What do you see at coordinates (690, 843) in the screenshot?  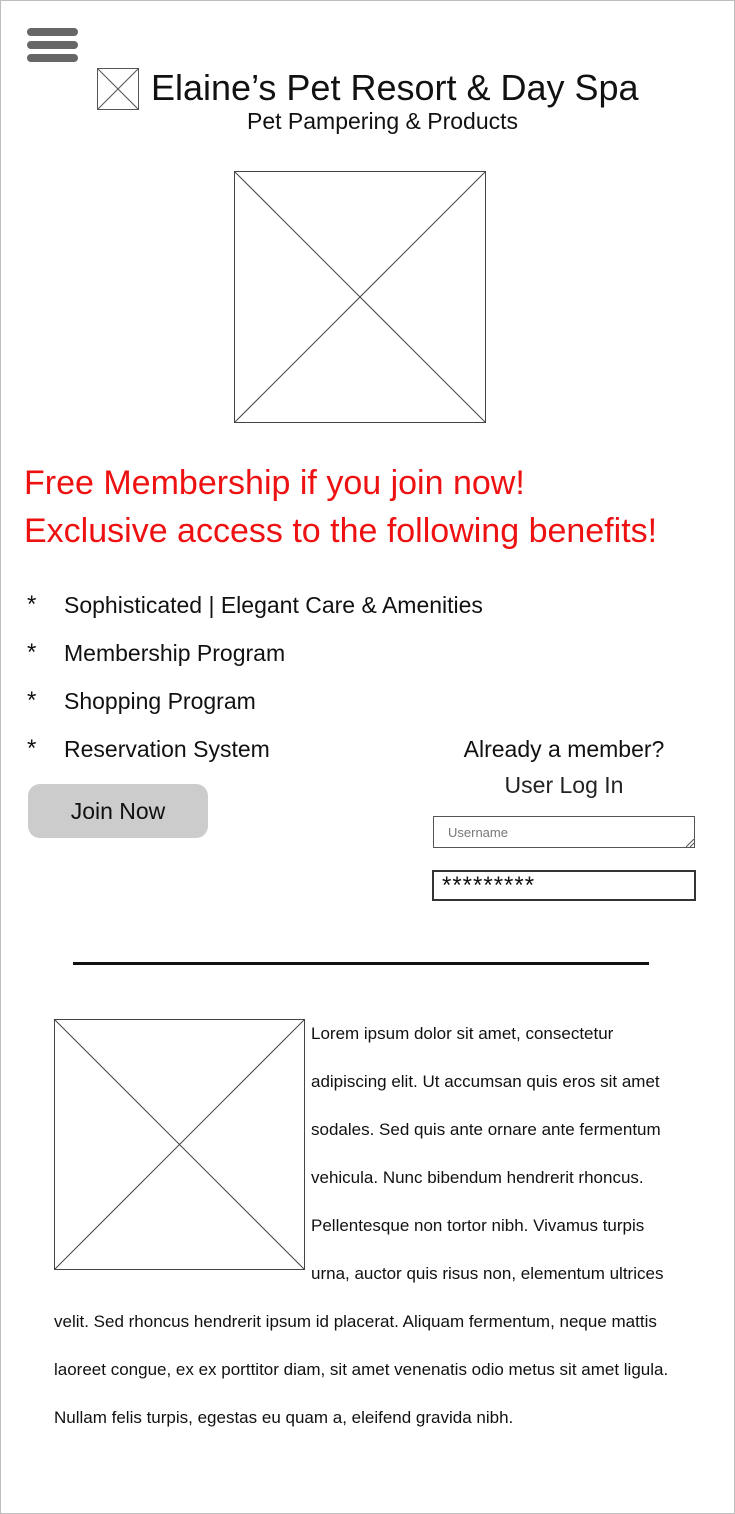 I see `resize-grip-icon` at bounding box center [690, 843].